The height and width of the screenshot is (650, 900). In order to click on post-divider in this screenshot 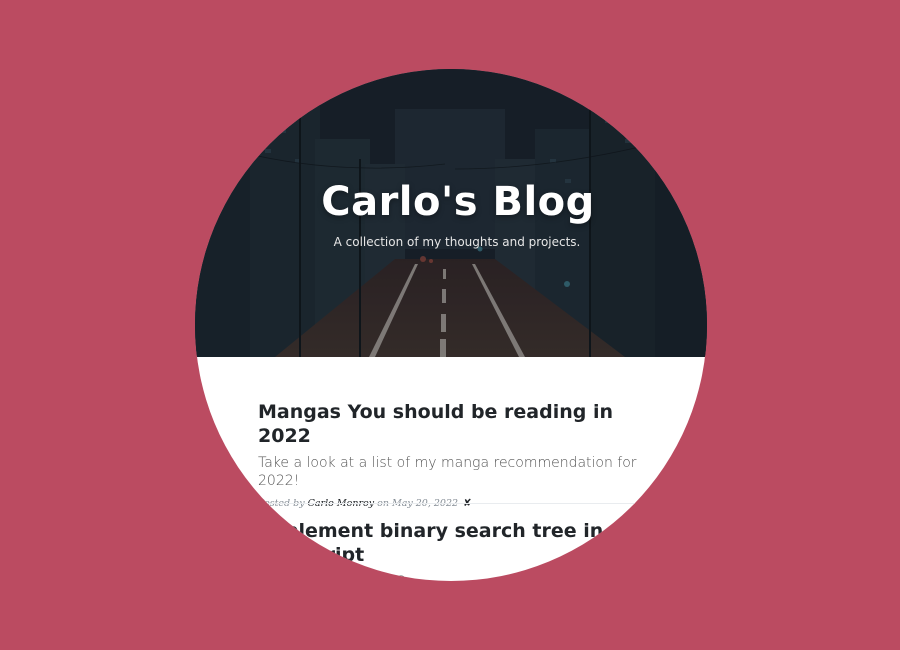, I will do `click(458, 503)`.